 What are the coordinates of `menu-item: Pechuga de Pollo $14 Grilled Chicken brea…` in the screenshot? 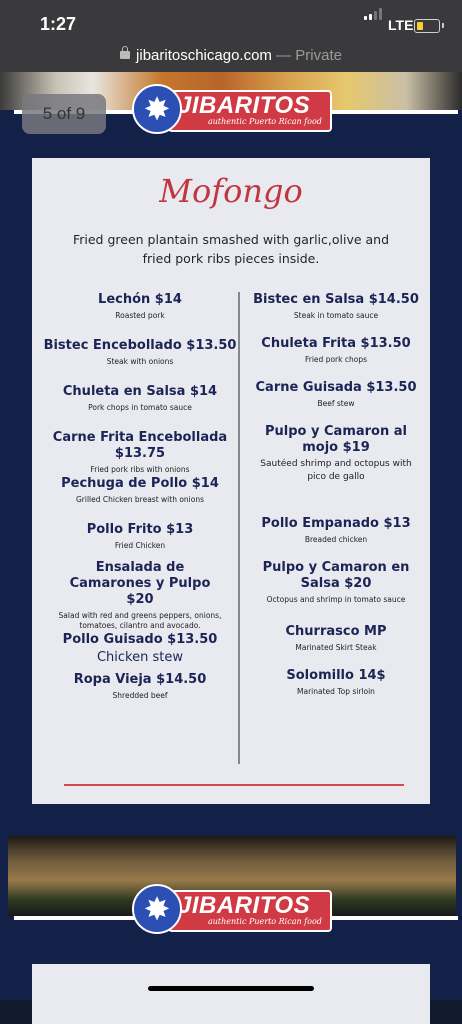 It's located at (140, 490).